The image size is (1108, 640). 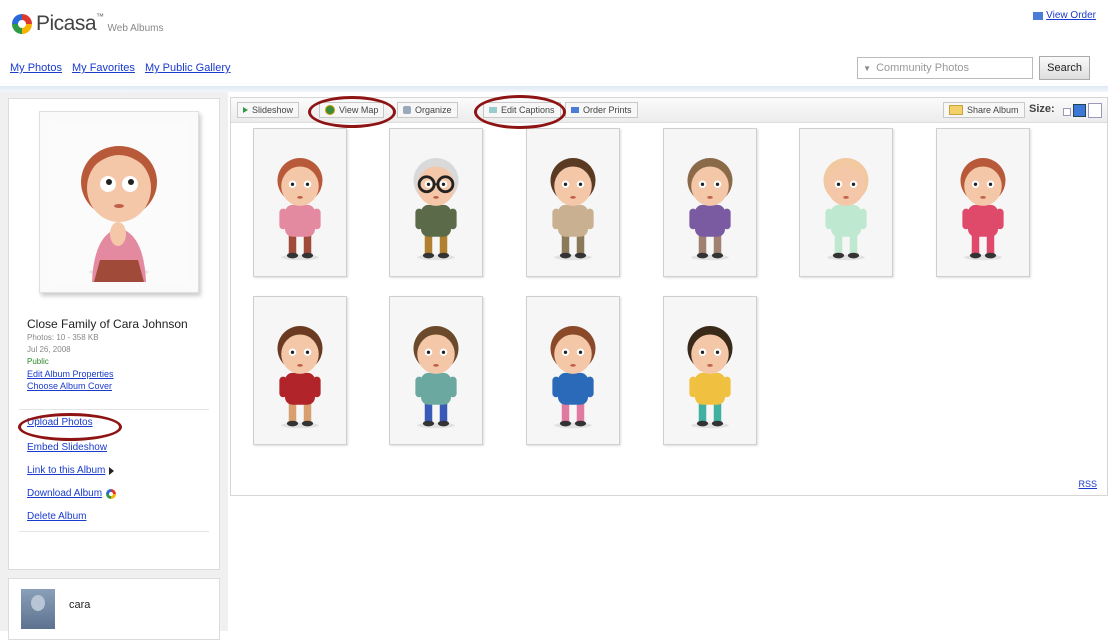 I want to click on size-small-icon, so click(x=1067, y=112).